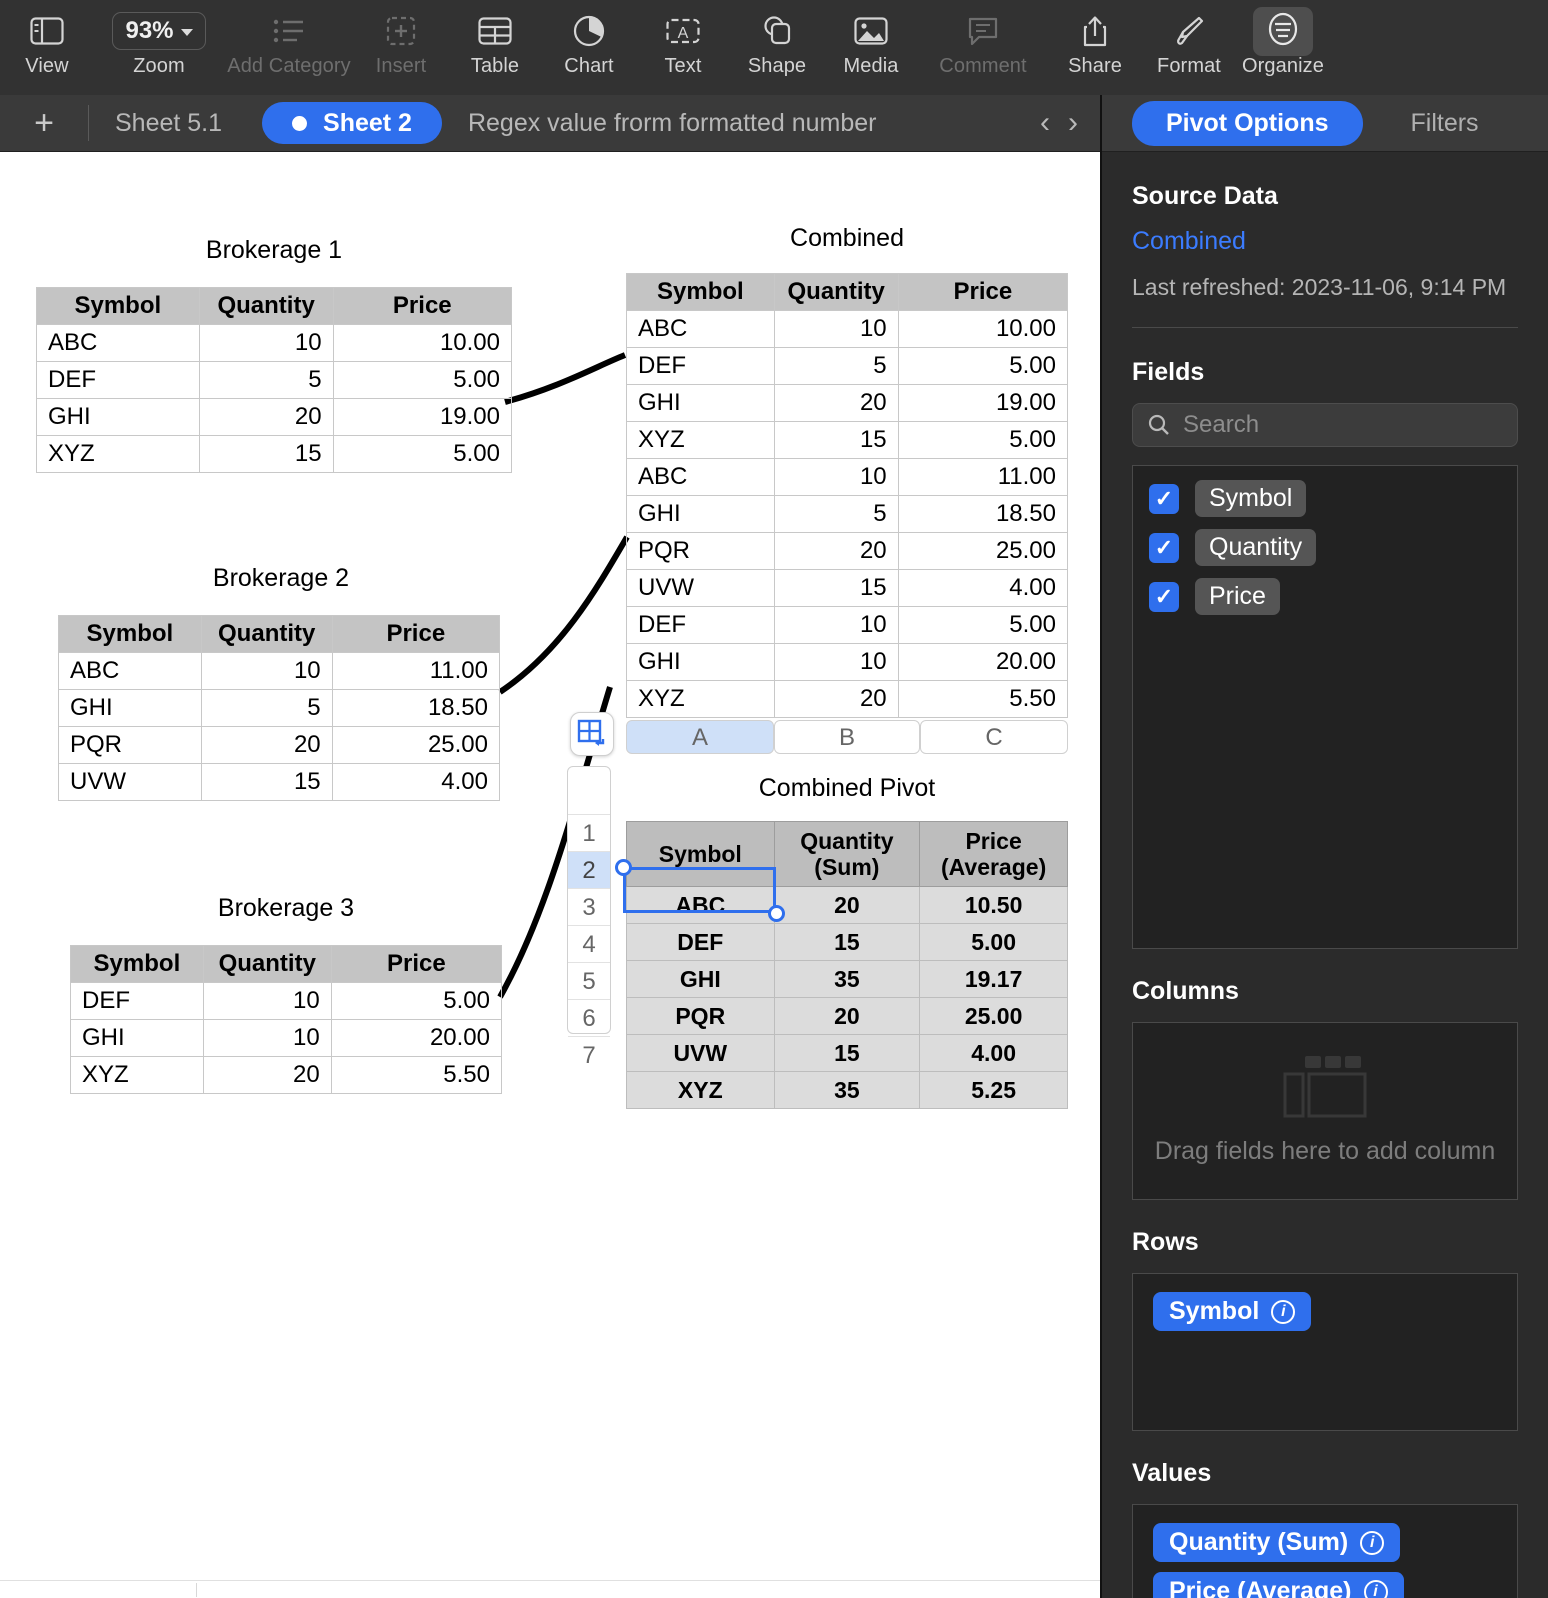  I want to click on add-sheet-button: +, so click(44, 123).